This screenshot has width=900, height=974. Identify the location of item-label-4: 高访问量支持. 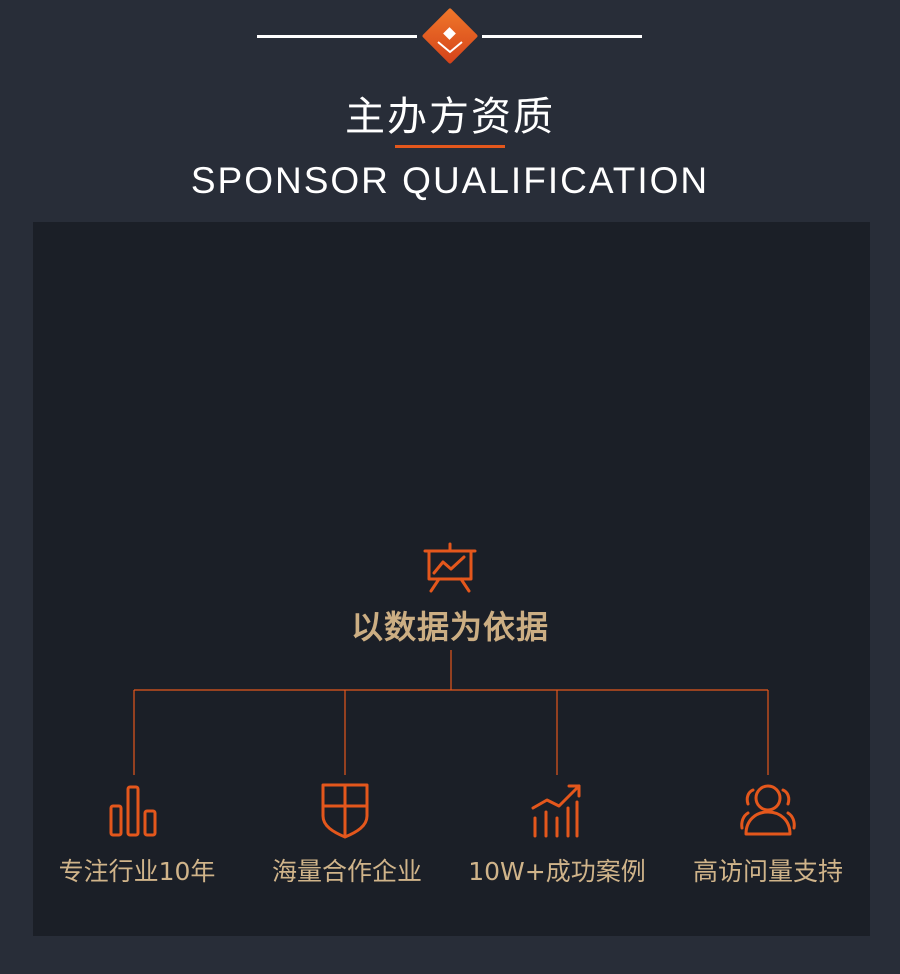
(767, 871).